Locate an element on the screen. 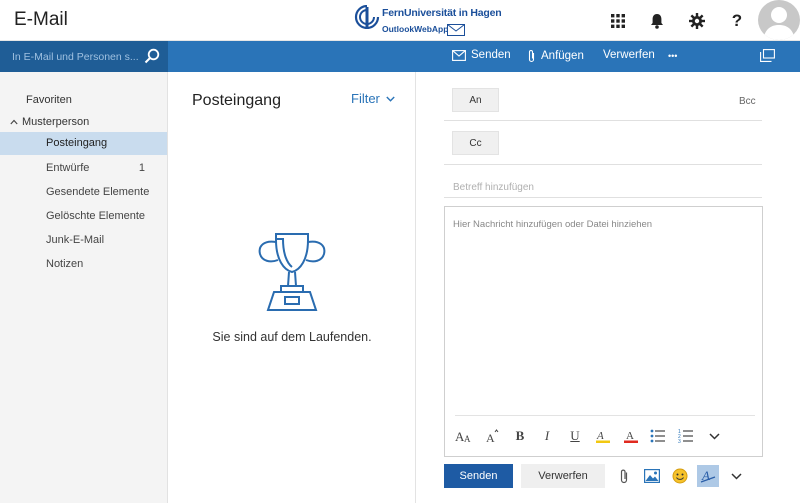 The width and height of the screenshot is (800, 503). folder-item-notizen: Notizen is located at coordinates (83, 264).